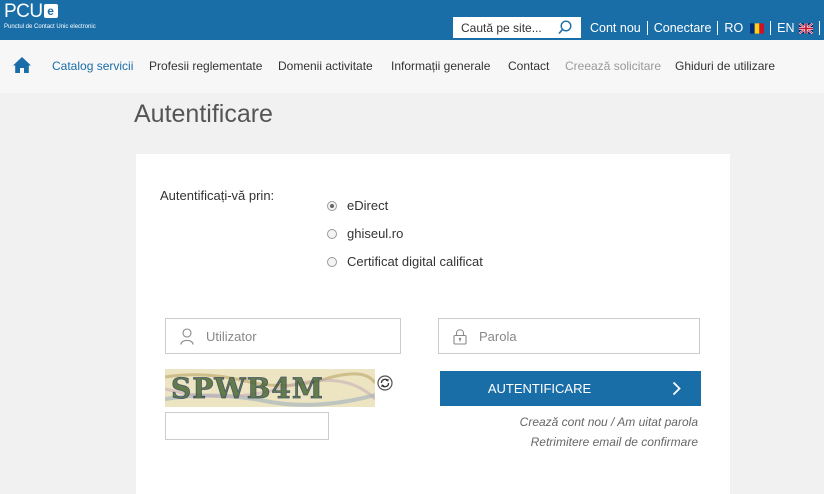 The width and height of the screenshot is (824, 494). Describe the element at coordinates (683, 28) in the screenshot. I see `conectare-link: Conectare` at that location.